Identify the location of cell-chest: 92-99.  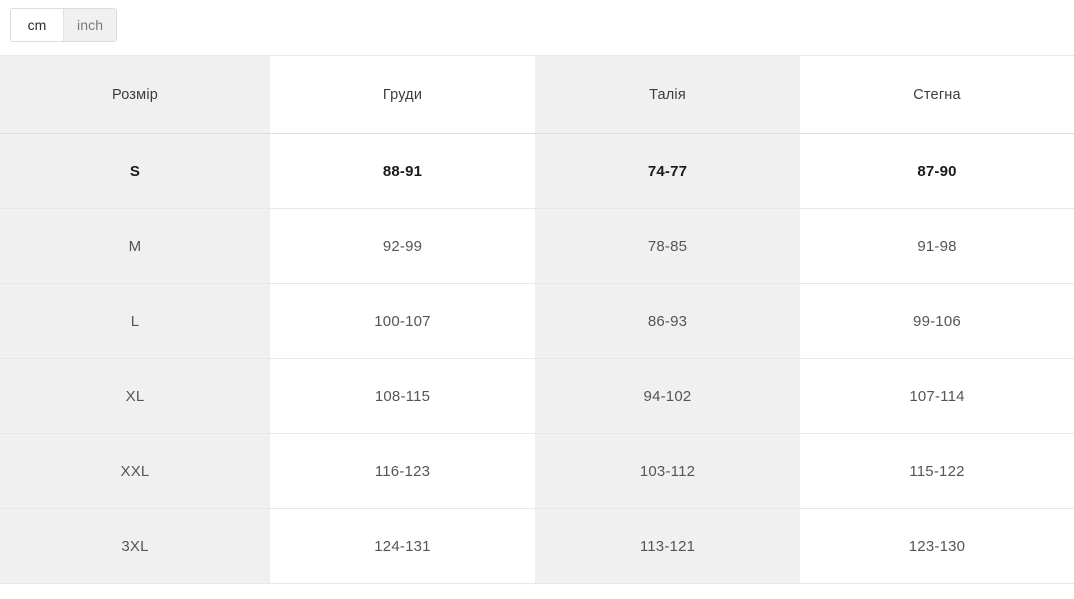
(402, 246).